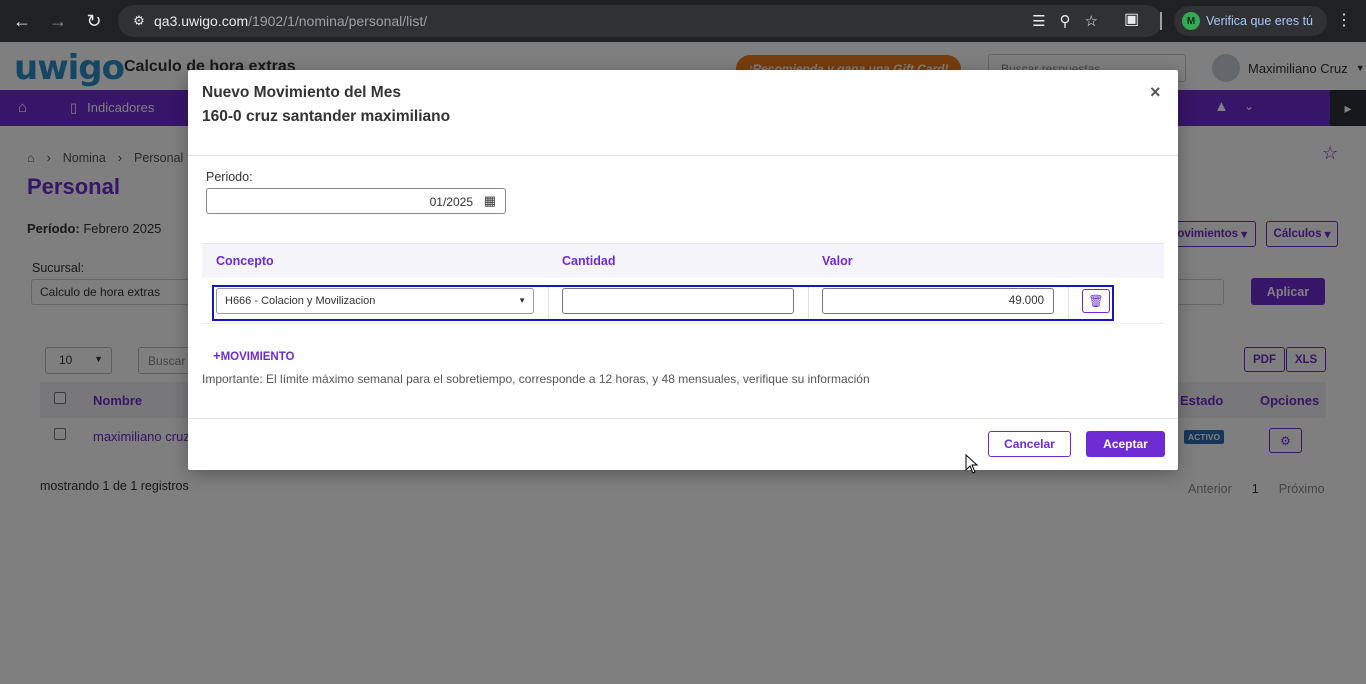 The image size is (1366, 684). I want to click on verify-label: Verifica que eres tú, so click(1260, 21).